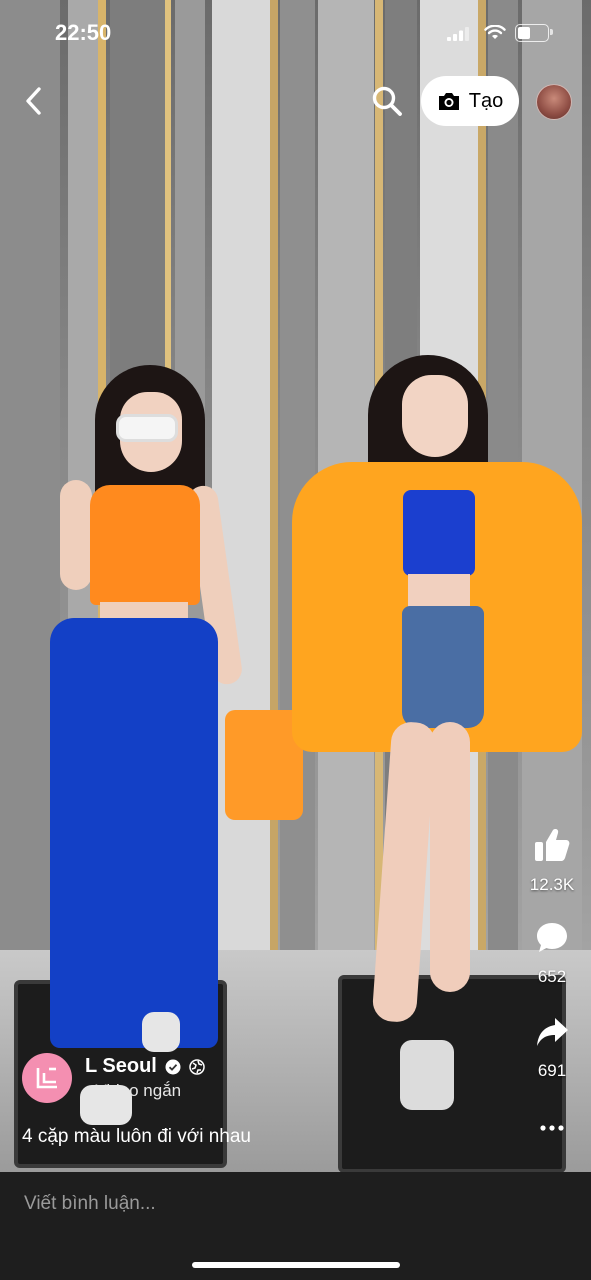 The width and height of the screenshot is (591, 1280). What do you see at coordinates (439, 592) in the screenshot?
I see `person-right-waist` at bounding box center [439, 592].